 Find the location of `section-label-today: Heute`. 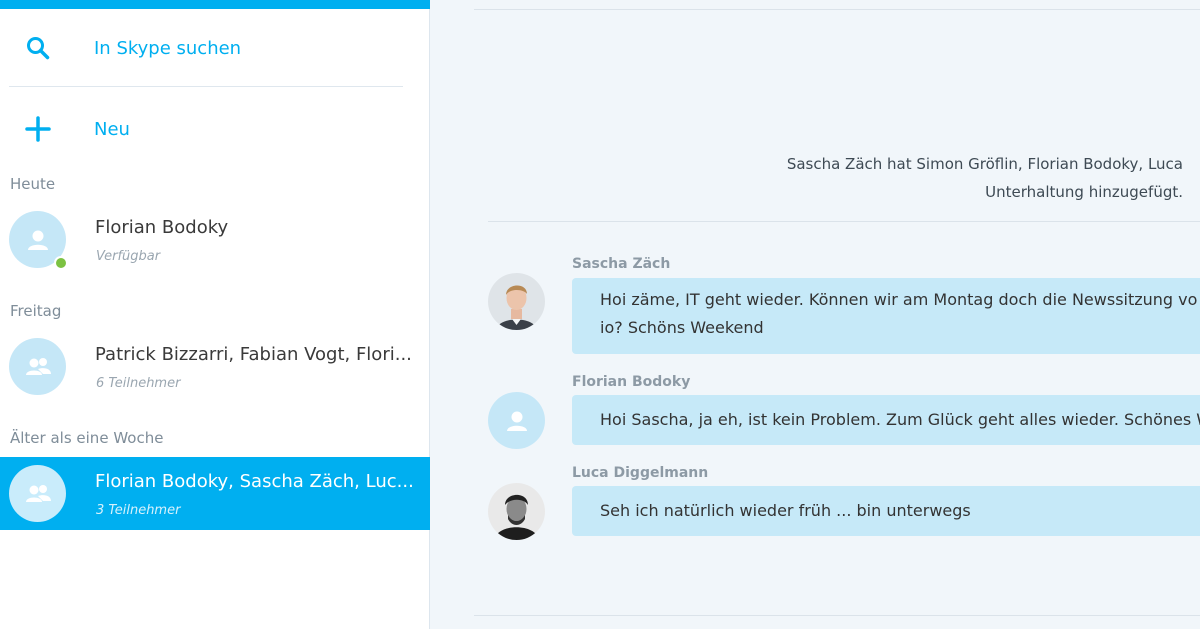

section-label-today: Heute is located at coordinates (33, 184).